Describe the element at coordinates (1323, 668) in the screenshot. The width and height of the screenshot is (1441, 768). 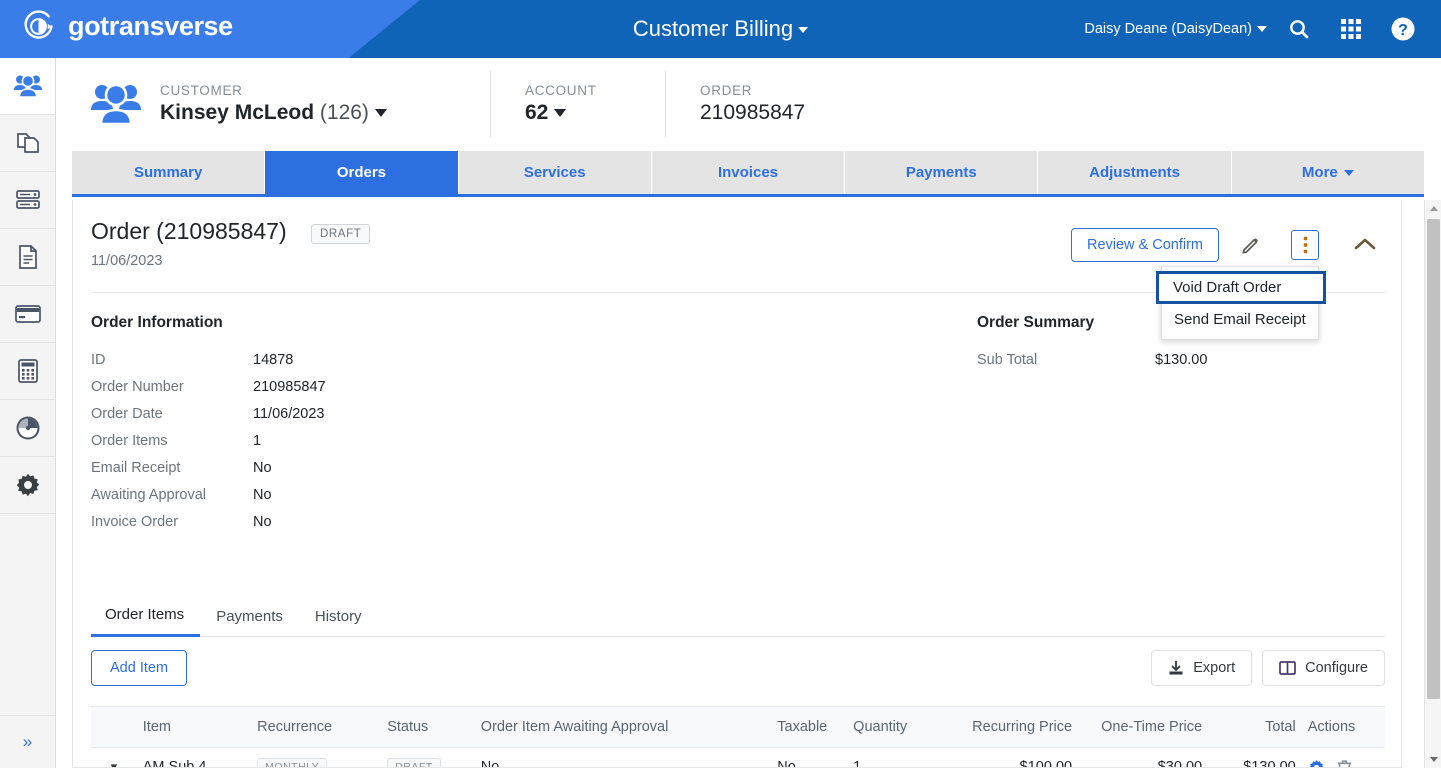
I see `configure-button: Configure` at that location.